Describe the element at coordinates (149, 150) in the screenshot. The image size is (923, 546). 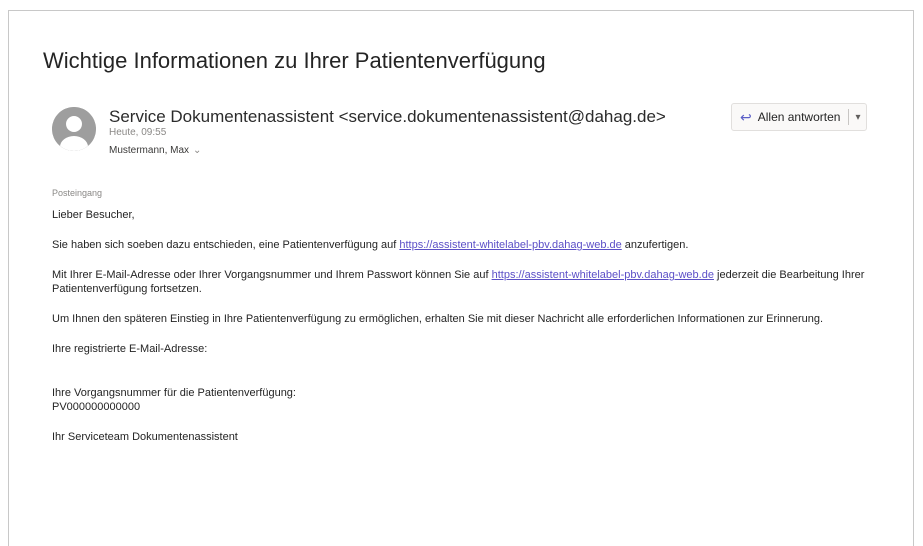
I see `recipient-name: Mustermann, Max` at that location.